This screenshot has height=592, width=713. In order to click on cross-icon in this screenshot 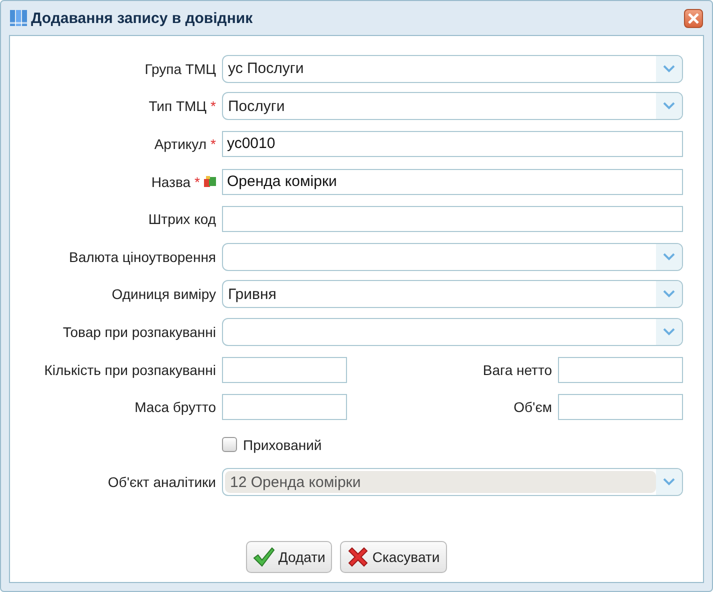, I will do `click(358, 557)`.